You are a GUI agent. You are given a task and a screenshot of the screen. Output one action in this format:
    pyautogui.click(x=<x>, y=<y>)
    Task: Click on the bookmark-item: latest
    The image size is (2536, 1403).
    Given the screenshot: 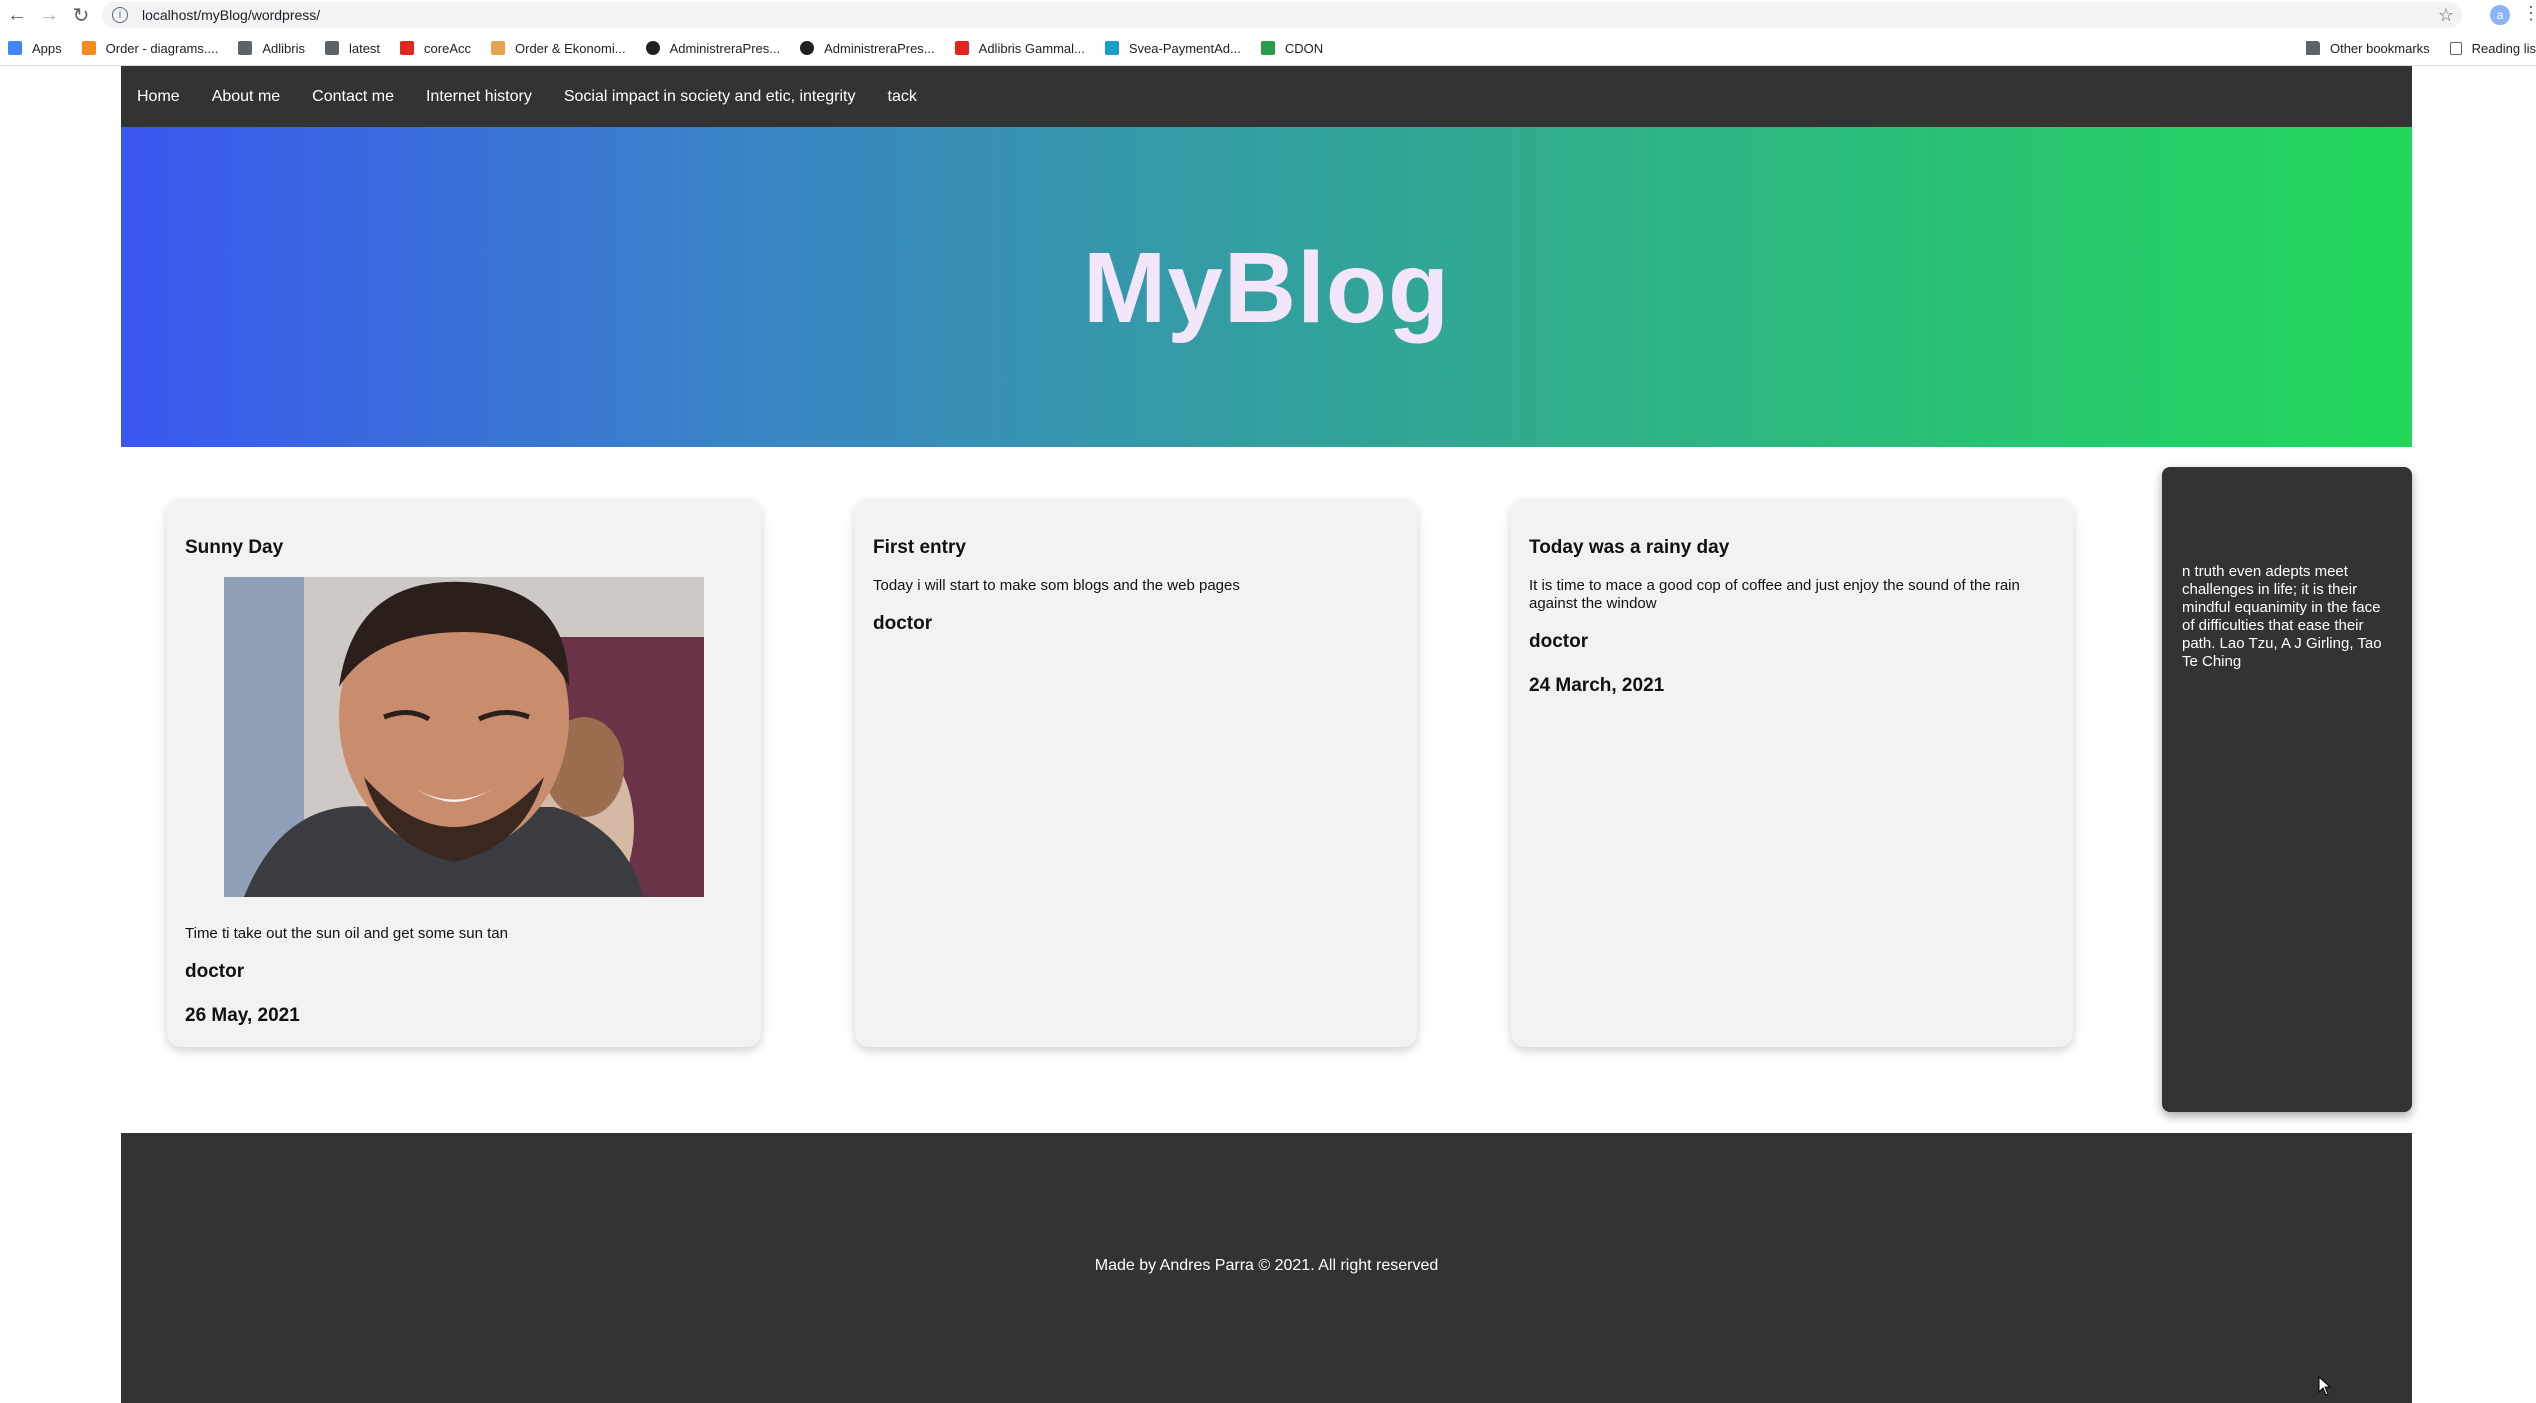 What is the action you would take?
    pyautogui.click(x=352, y=48)
    